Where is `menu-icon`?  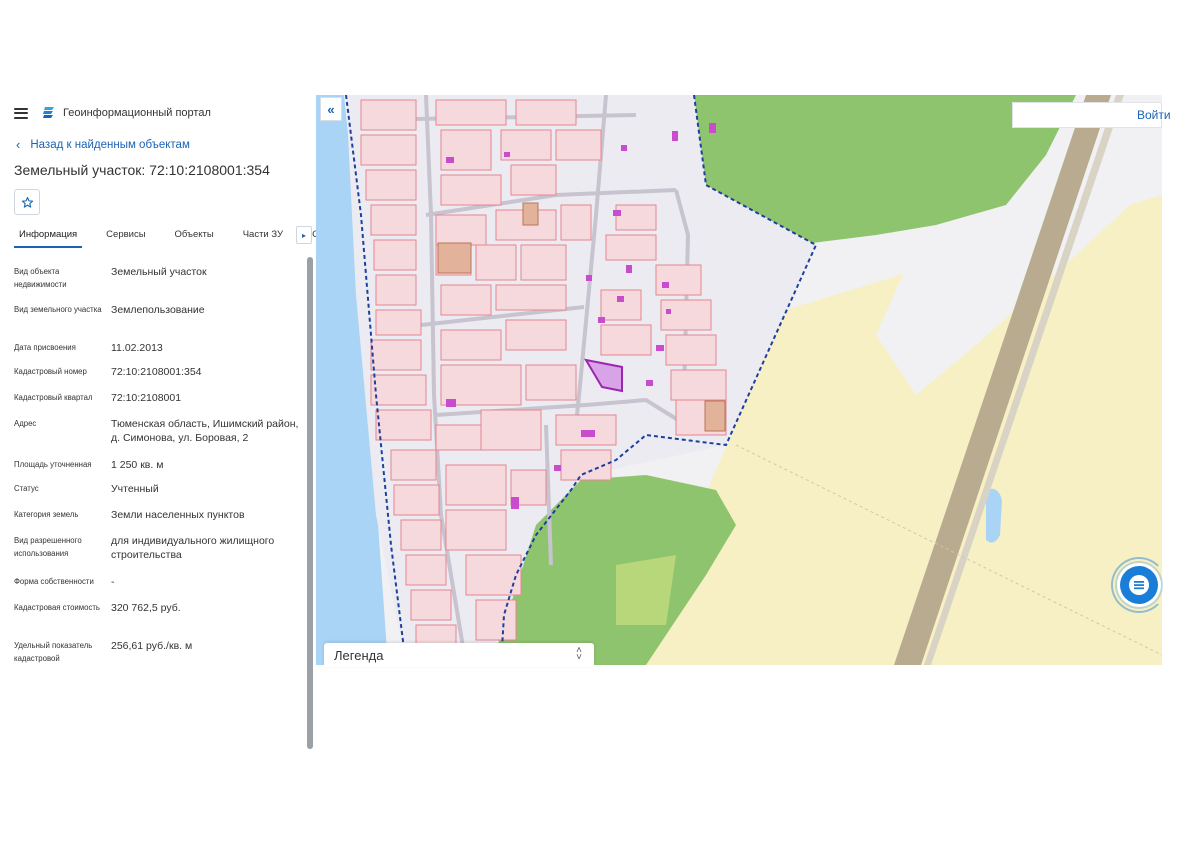
menu-icon is located at coordinates (21, 113).